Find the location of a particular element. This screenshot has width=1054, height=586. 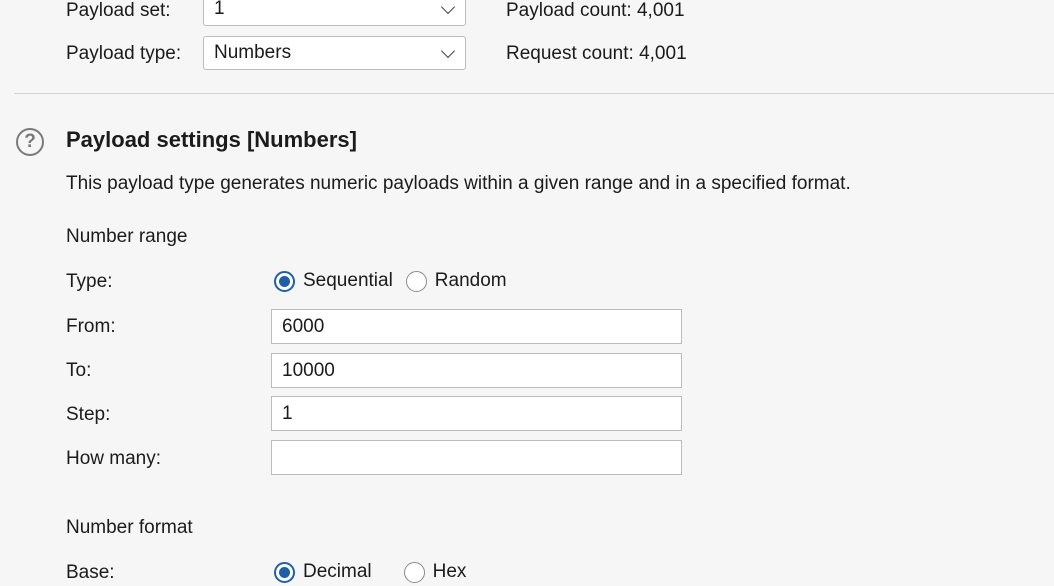

from-label: From: is located at coordinates (91, 326).